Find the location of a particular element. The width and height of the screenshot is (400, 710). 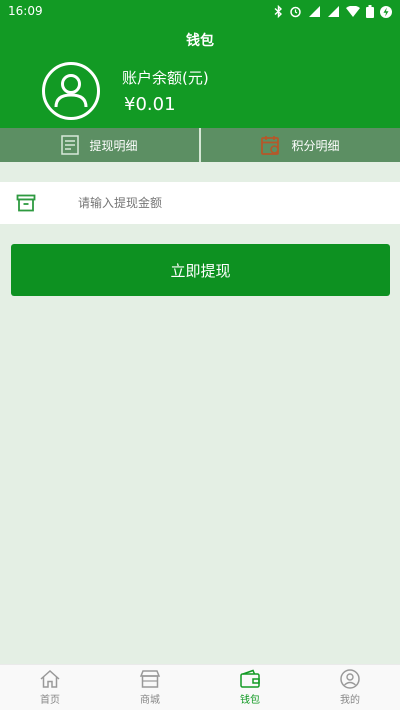

user-avatar-icon is located at coordinates (71, 91).